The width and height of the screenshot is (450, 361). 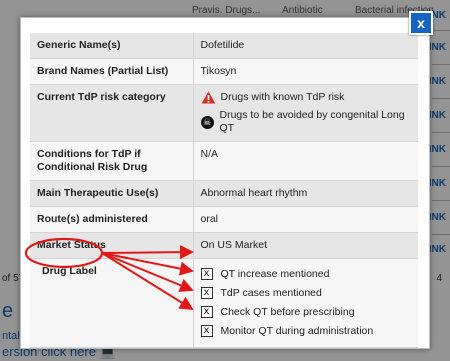 What do you see at coordinates (112, 71) in the screenshot?
I see `row-label: Brand Names (Partial List)` at bounding box center [112, 71].